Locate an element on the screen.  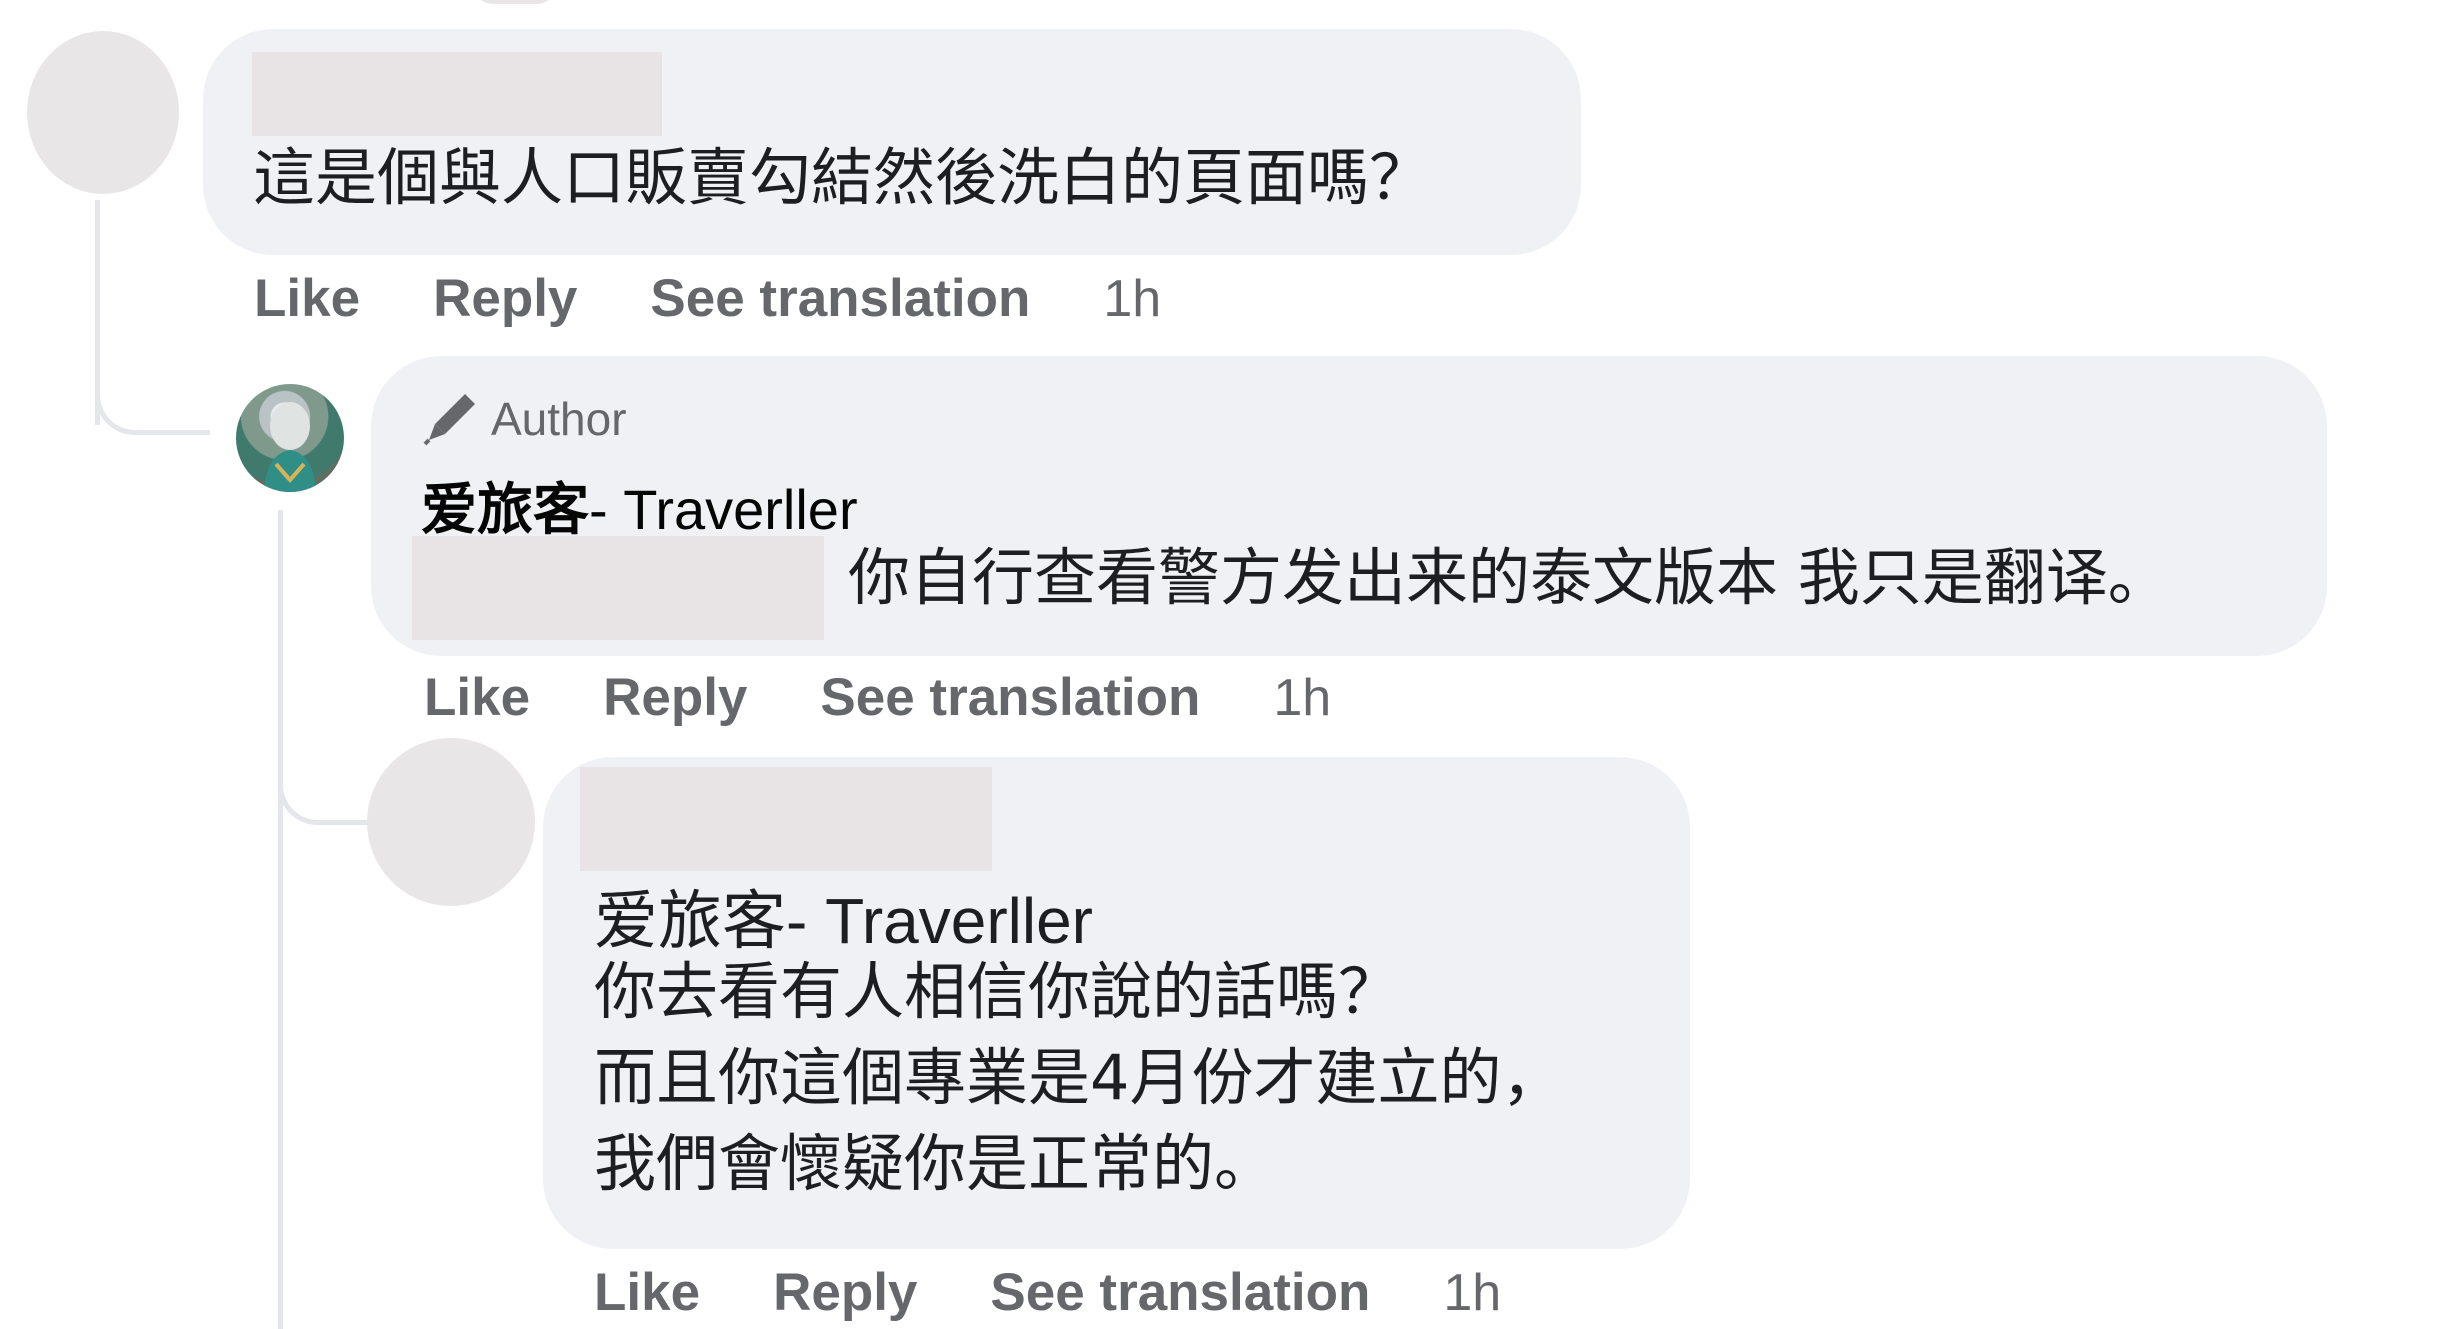
mention-zh: 爱旅客 is located at coordinates (690, 922).